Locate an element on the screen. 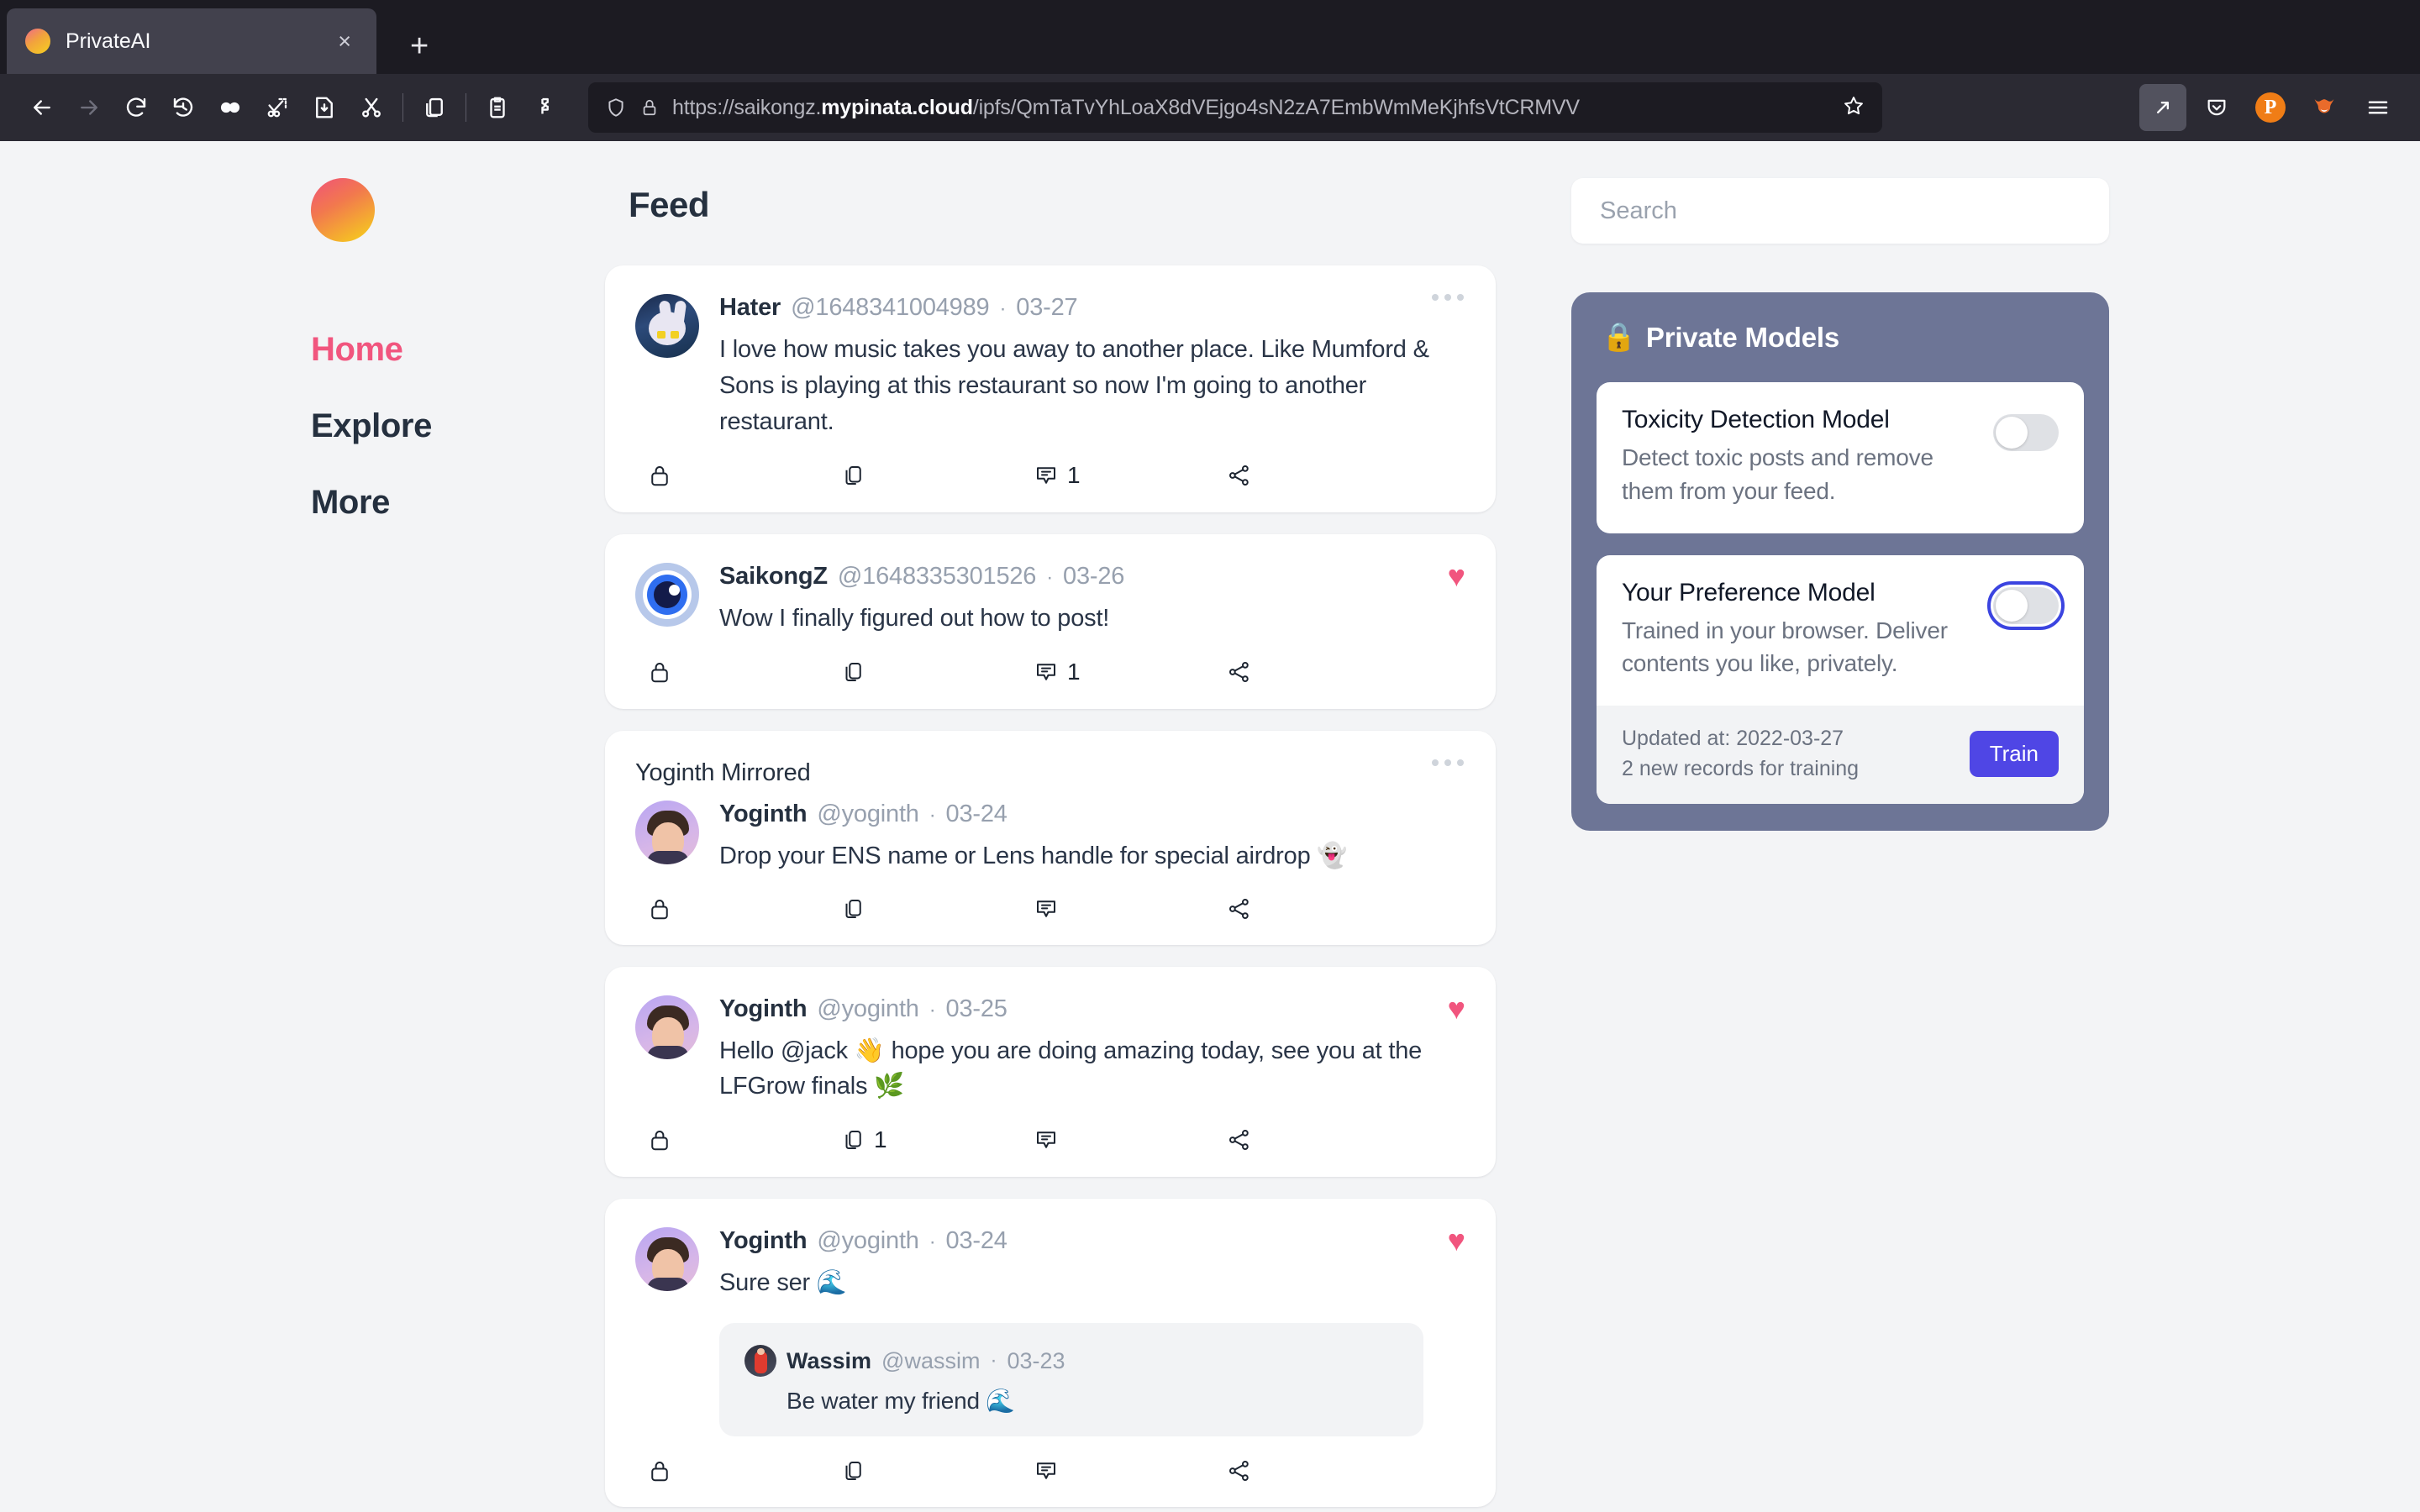 This screenshot has width=2420, height=1512. firefox-icon is located at coordinates (2325, 107).